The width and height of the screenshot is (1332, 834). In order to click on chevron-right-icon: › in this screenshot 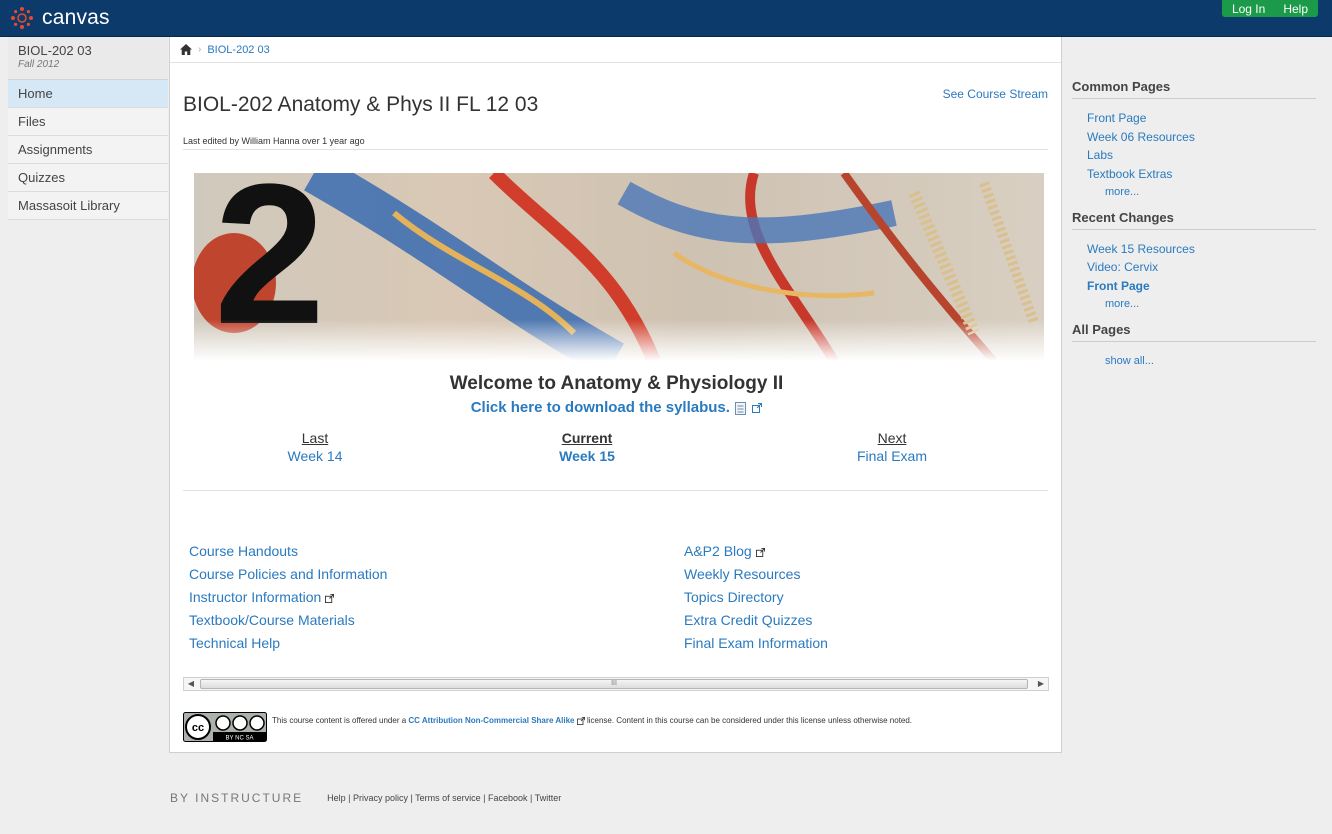, I will do `click(200, 49)`.